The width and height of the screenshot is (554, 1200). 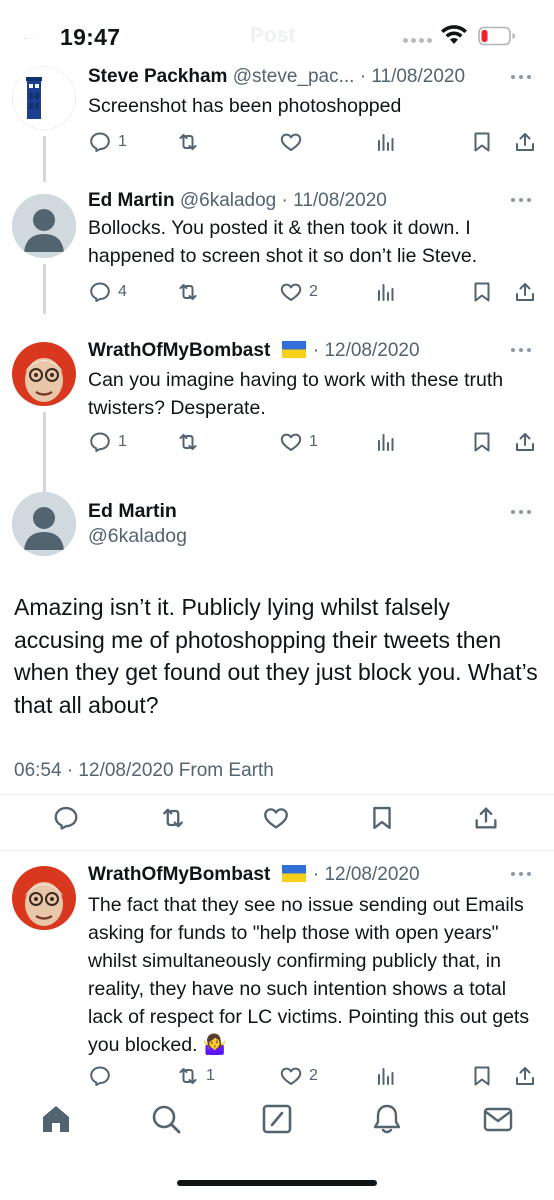 What do you see at coordinates (277, 295) in the screenshot?
I see `tweet-actions: 4 2` at bounding box center [277, 295].